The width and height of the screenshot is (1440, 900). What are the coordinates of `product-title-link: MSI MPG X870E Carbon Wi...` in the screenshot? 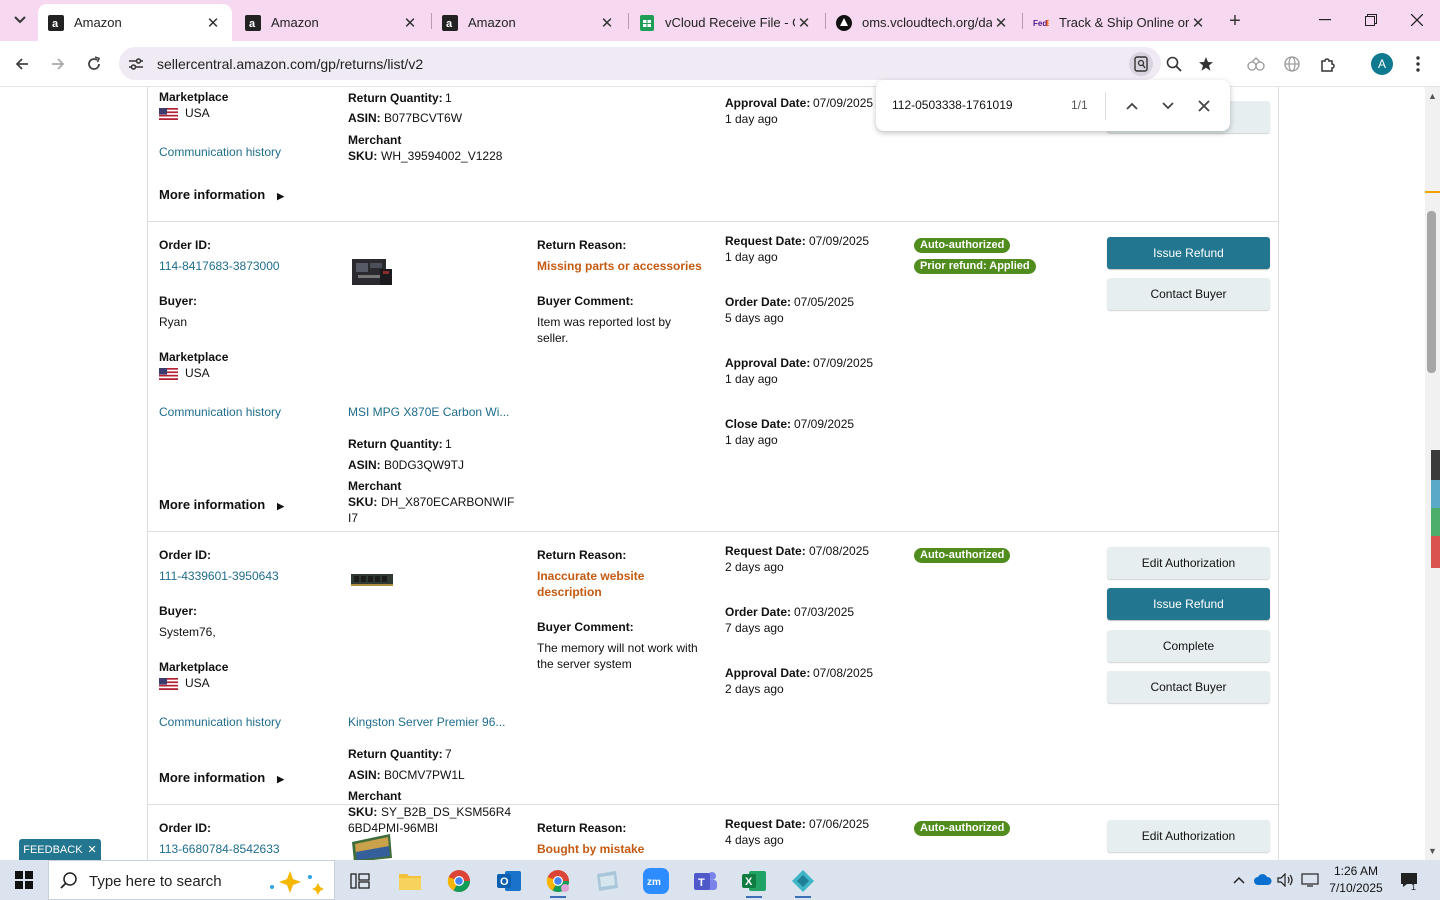 It's located at (428, 412).